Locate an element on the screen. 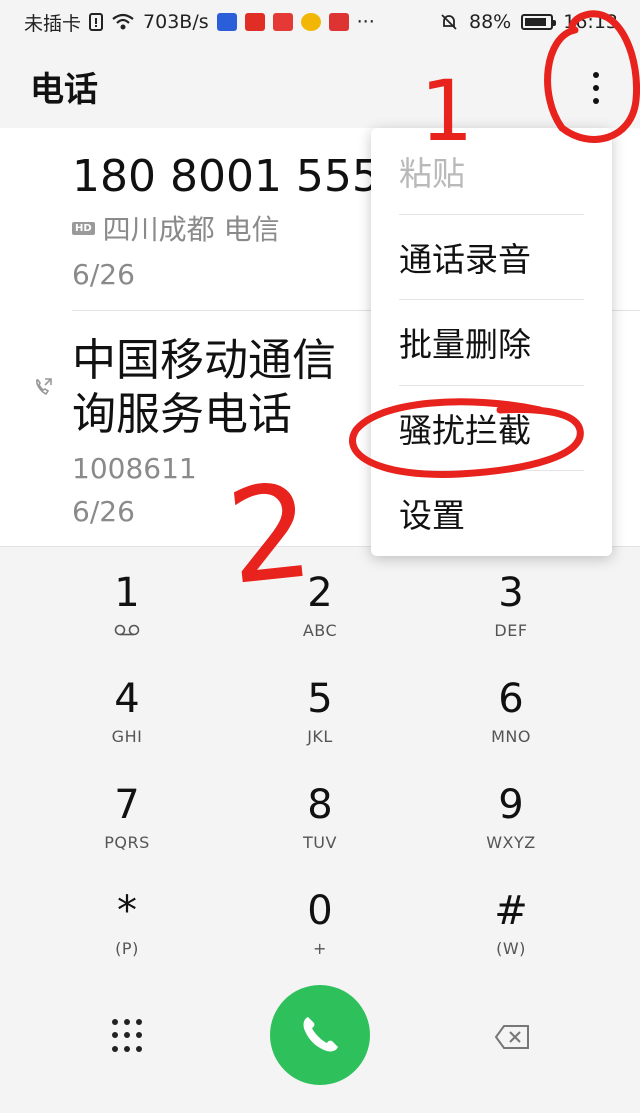 The width and height of the screenshot is (640, 1113). key-digit: 2 is located at coordinates (320, 593).